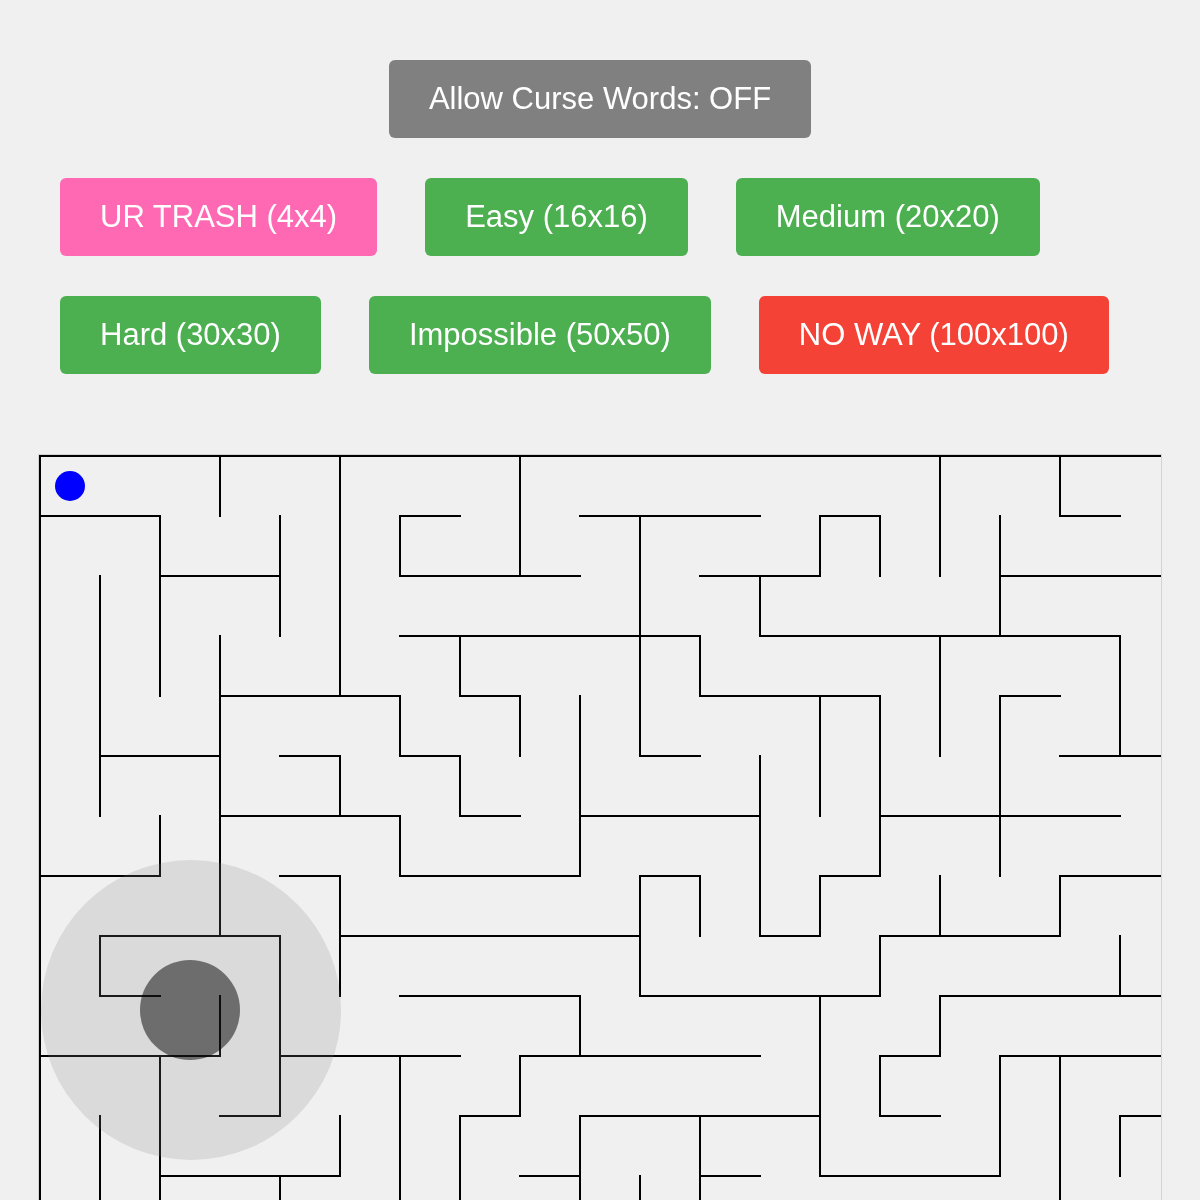 The width and height of the screenshot is (1200, 1200). Describe the element at coordinates (556, 217) in the screenshot. I see `difficulty-button: Easy (16x16)` at that location.